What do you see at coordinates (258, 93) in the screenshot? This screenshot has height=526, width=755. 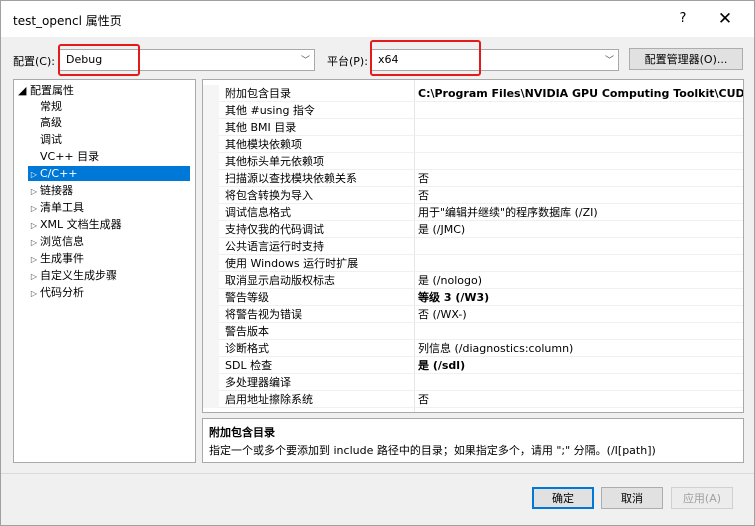 I see `property-name: 附加包含目录` at bounding box center [258, 93].